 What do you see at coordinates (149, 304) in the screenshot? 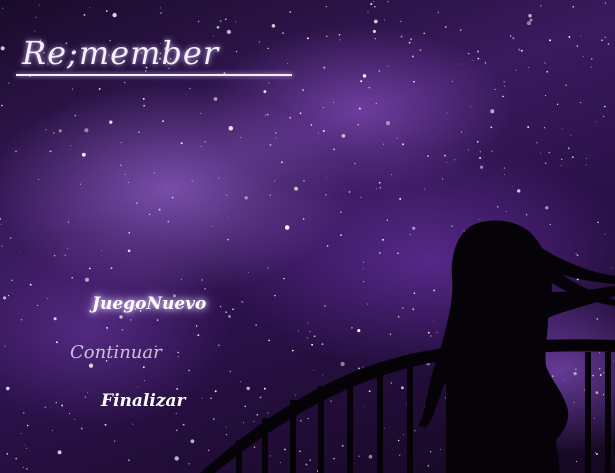
I see `menu-new-game-button: JuegoNuevo` at bounding box center [149, 304].